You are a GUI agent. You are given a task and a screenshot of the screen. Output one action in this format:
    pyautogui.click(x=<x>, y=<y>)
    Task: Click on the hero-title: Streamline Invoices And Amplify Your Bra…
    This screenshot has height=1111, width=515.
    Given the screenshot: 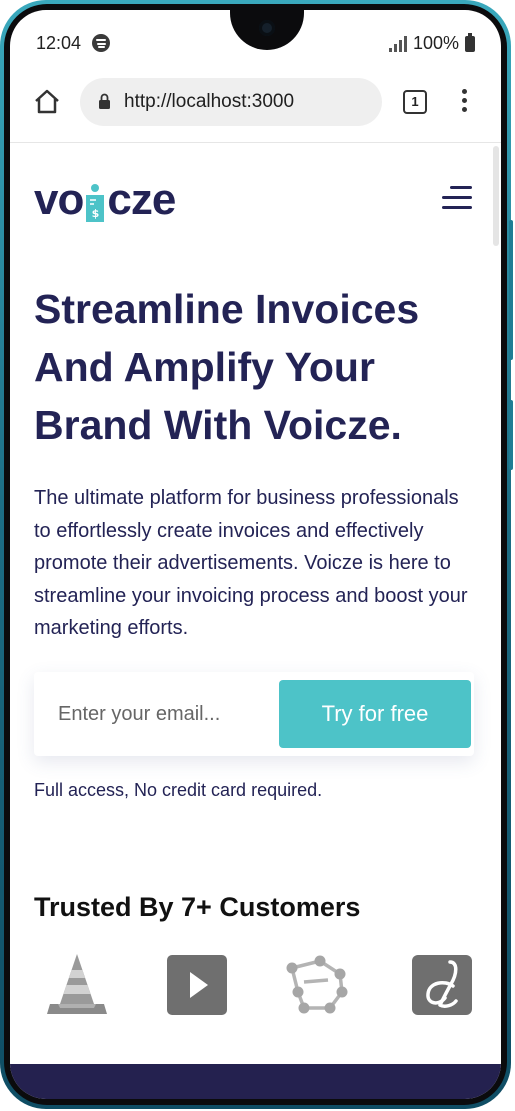 What is the action you would take?
    pyautogui.click(x=227, y=367)
    